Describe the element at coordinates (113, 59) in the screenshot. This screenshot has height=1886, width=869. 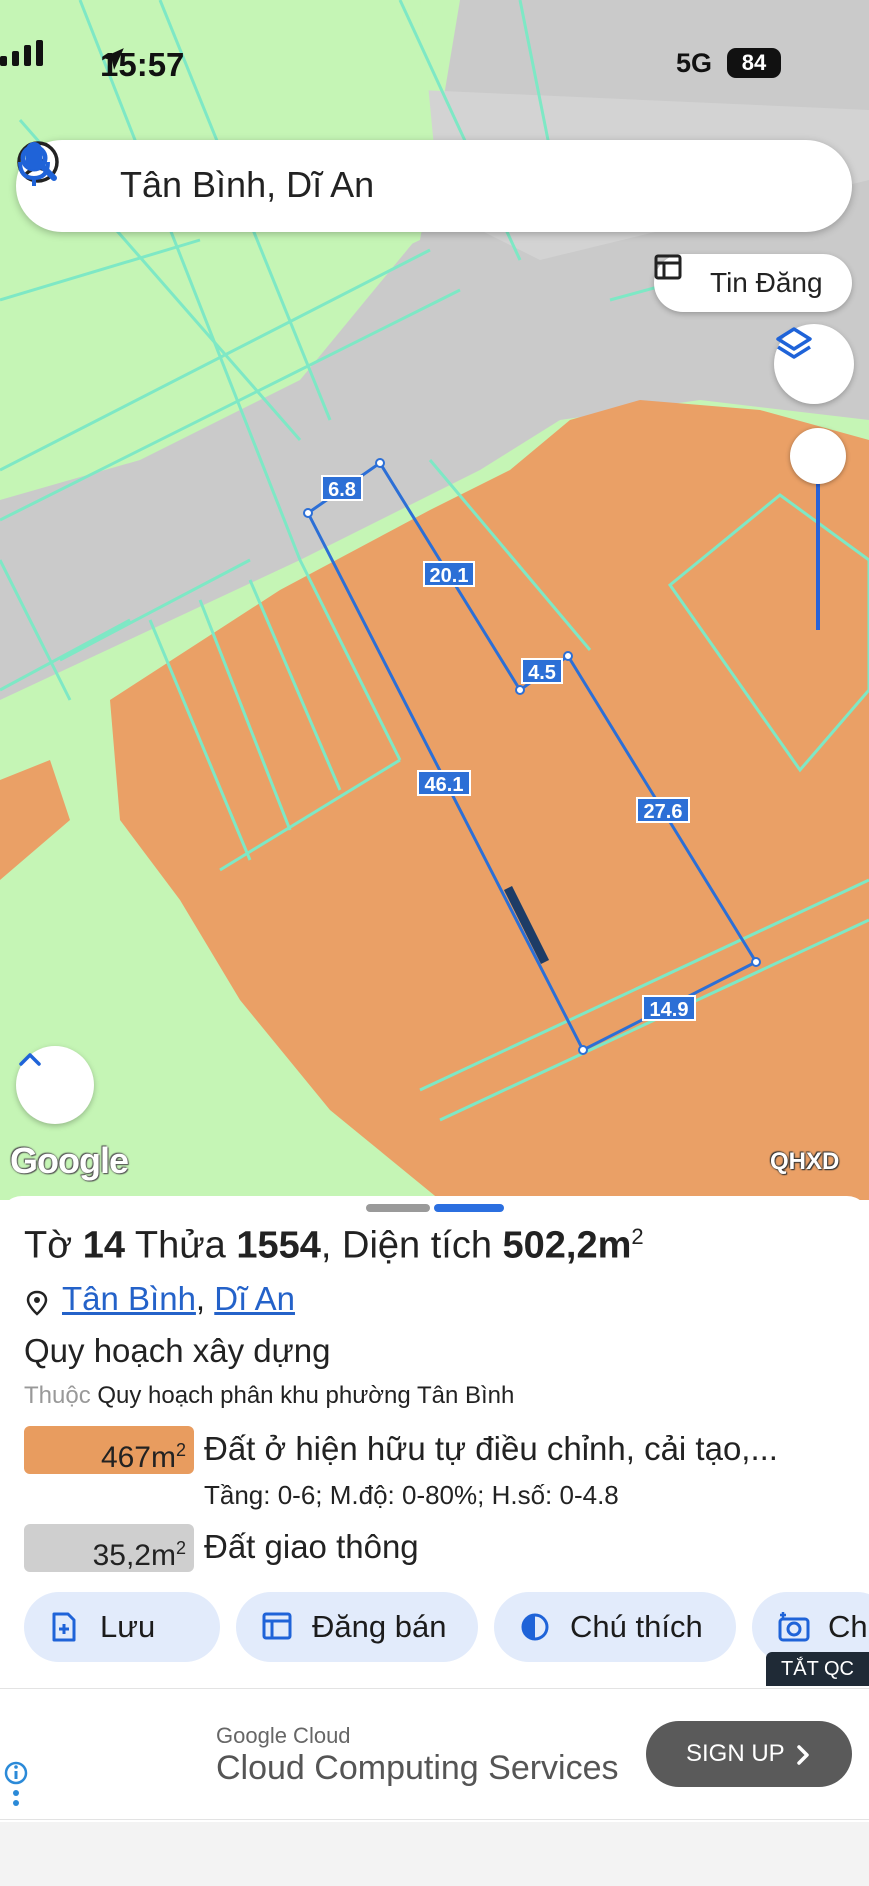
I see `location-arrow-icon` at that location.